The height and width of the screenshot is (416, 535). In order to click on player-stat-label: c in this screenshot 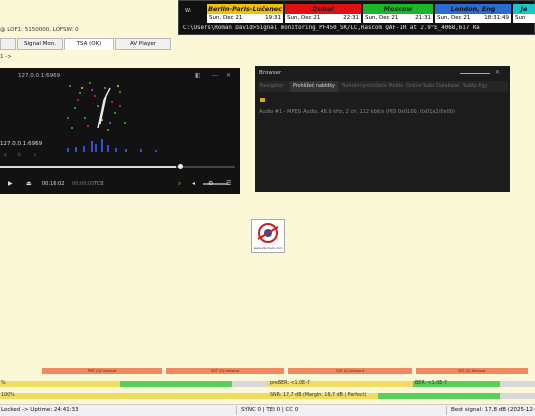, I will do `click(35, 155)`.